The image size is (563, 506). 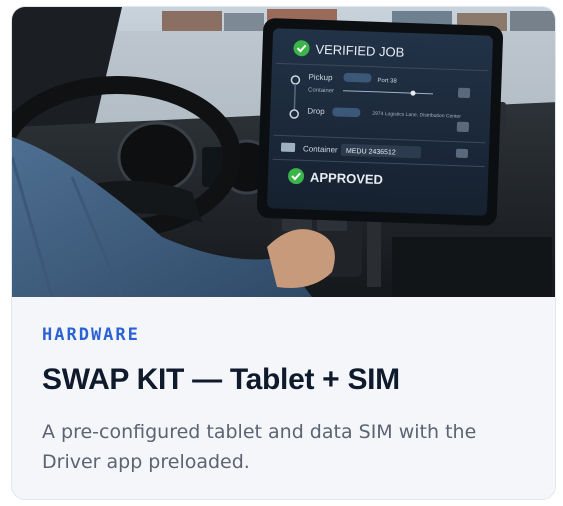 I want to click on tablet-header: VERIFIED JOB, so click(x=359, y=51).